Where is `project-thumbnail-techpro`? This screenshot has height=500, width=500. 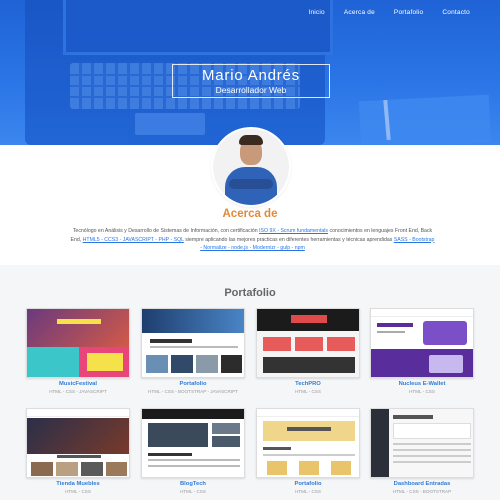 project-thumbnail-techpro is located at coordinates (308, 343).